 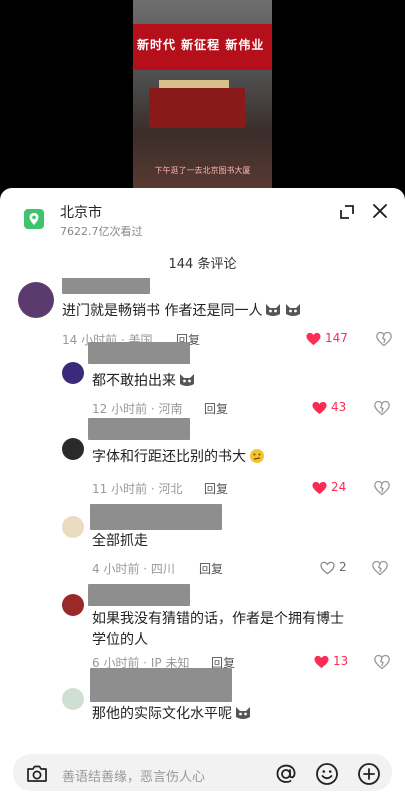 I want to click on mention-icon, so click(x=286, y=774).